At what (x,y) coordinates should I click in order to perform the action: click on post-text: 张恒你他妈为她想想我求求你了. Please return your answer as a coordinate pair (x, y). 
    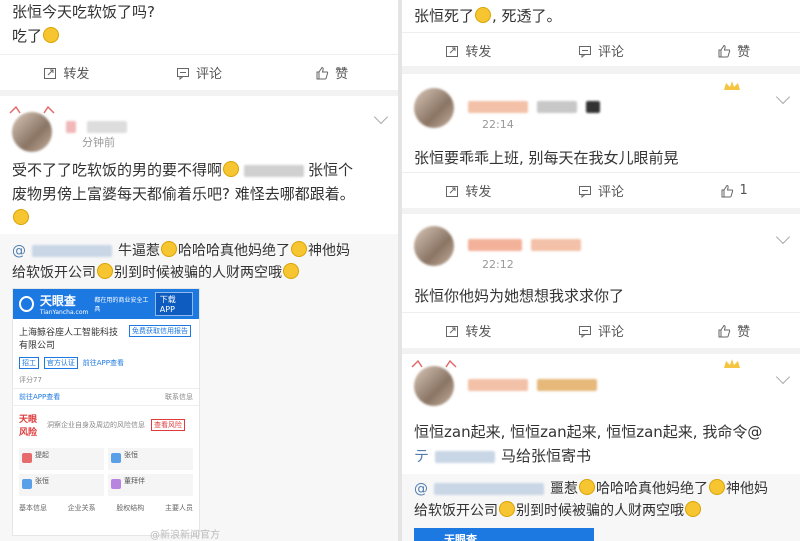
    Looking at the image, I should click on (519, 296).